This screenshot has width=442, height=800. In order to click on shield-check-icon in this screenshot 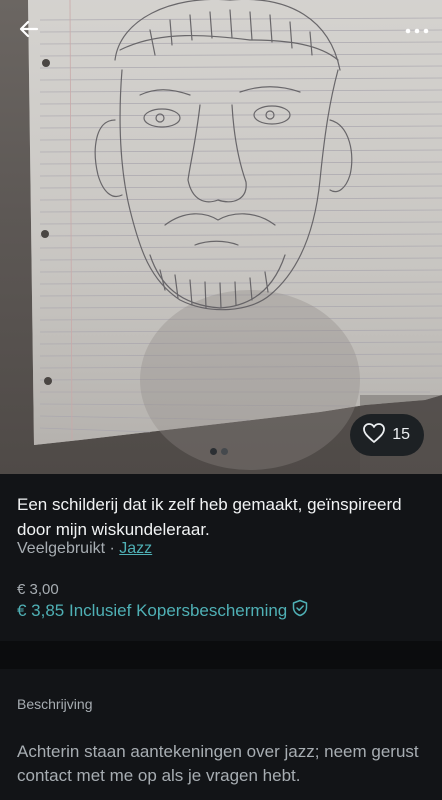, I will do `click(300, 610)`.